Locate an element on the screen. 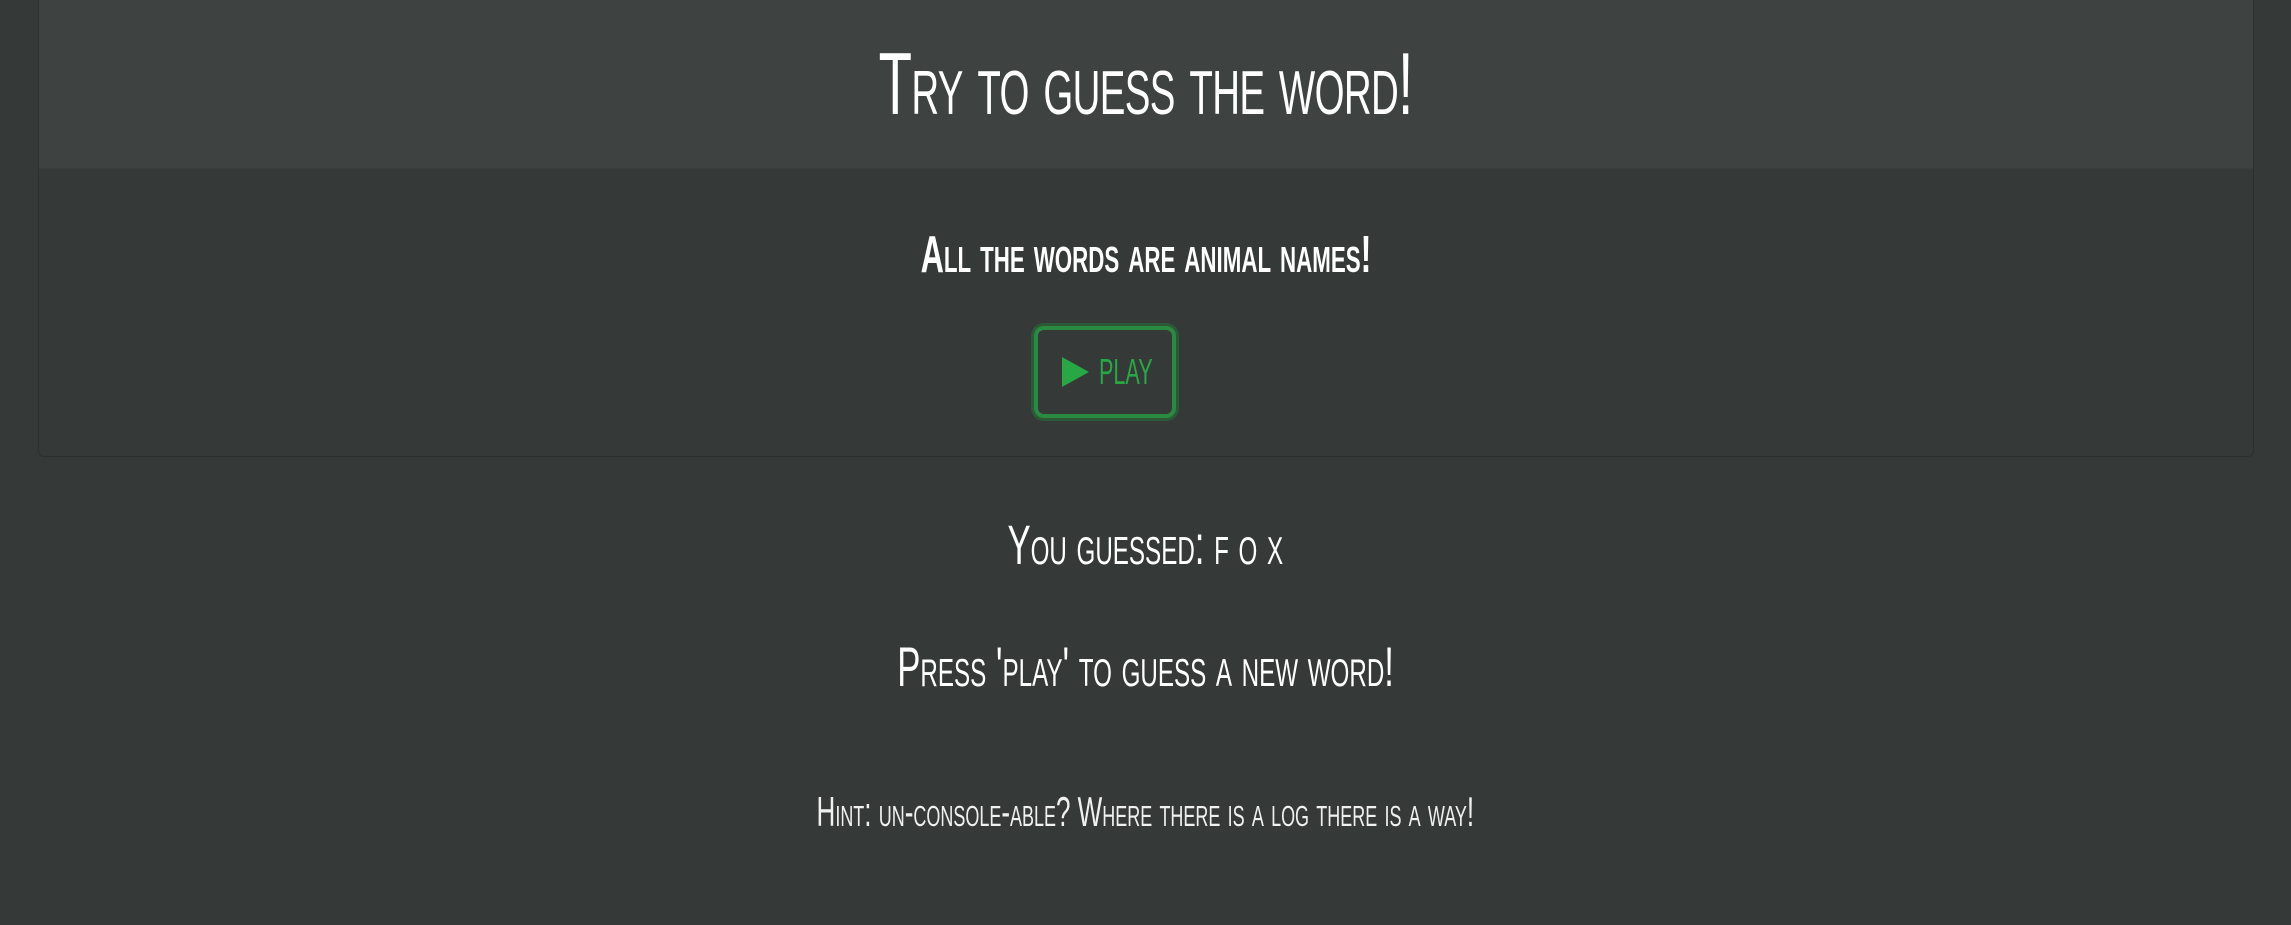  subtitle: All the words are animal names! is located at coordinates (1146, 255).